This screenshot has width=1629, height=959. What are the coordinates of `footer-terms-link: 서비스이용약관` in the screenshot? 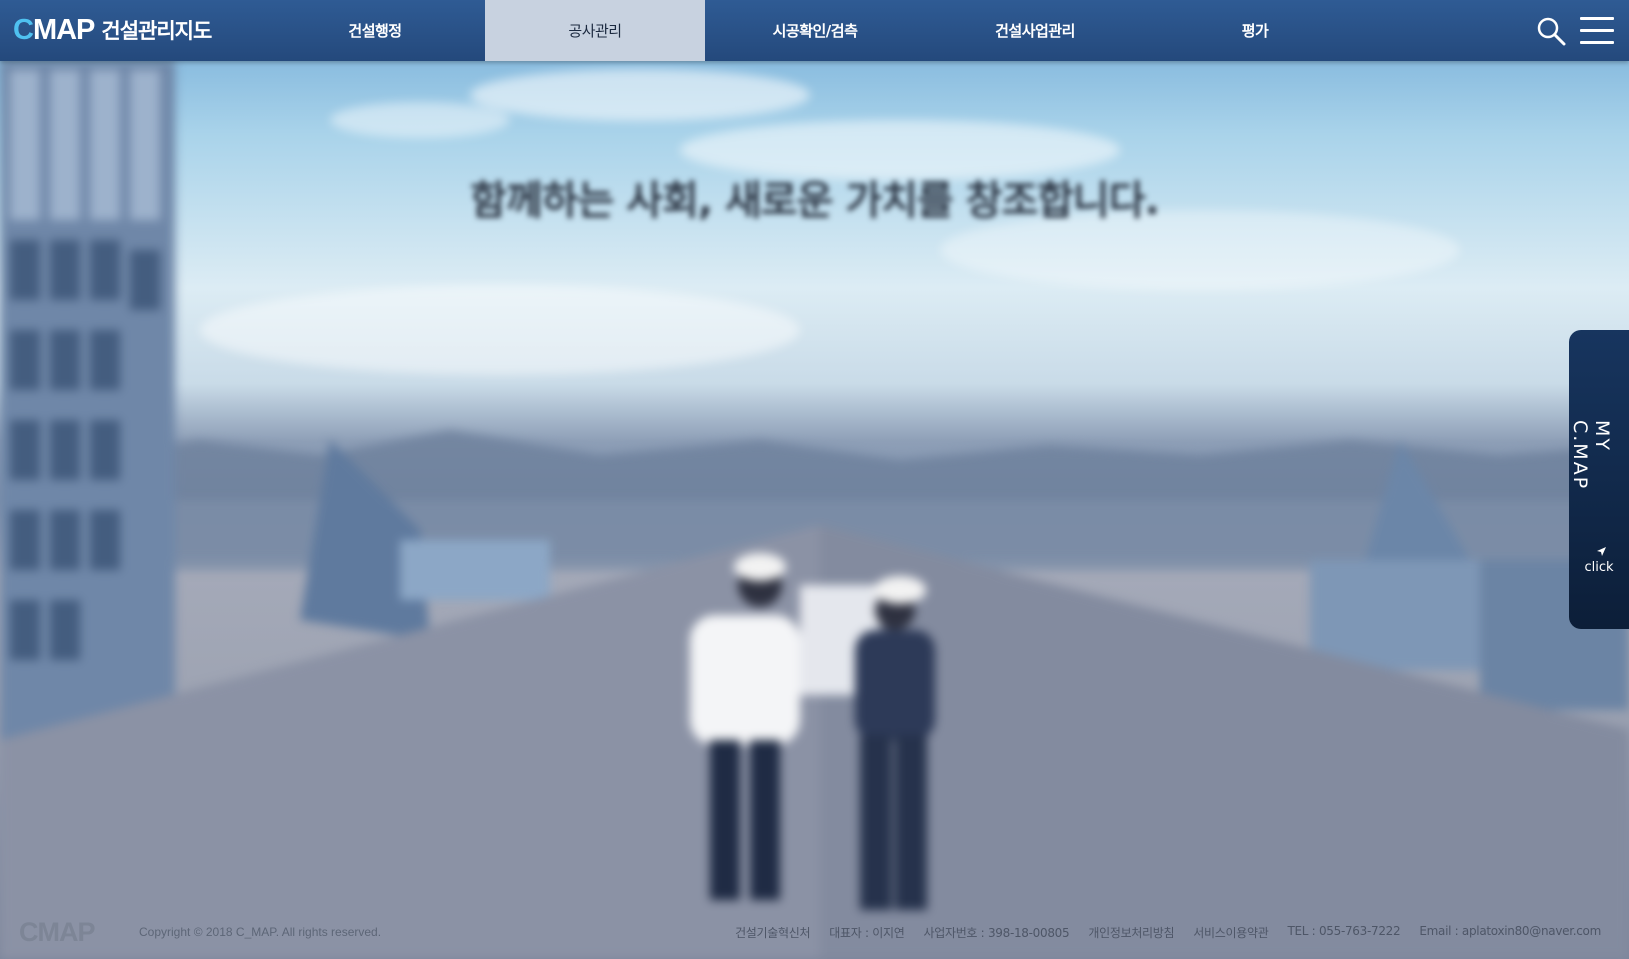 It's located at (1230, 932).